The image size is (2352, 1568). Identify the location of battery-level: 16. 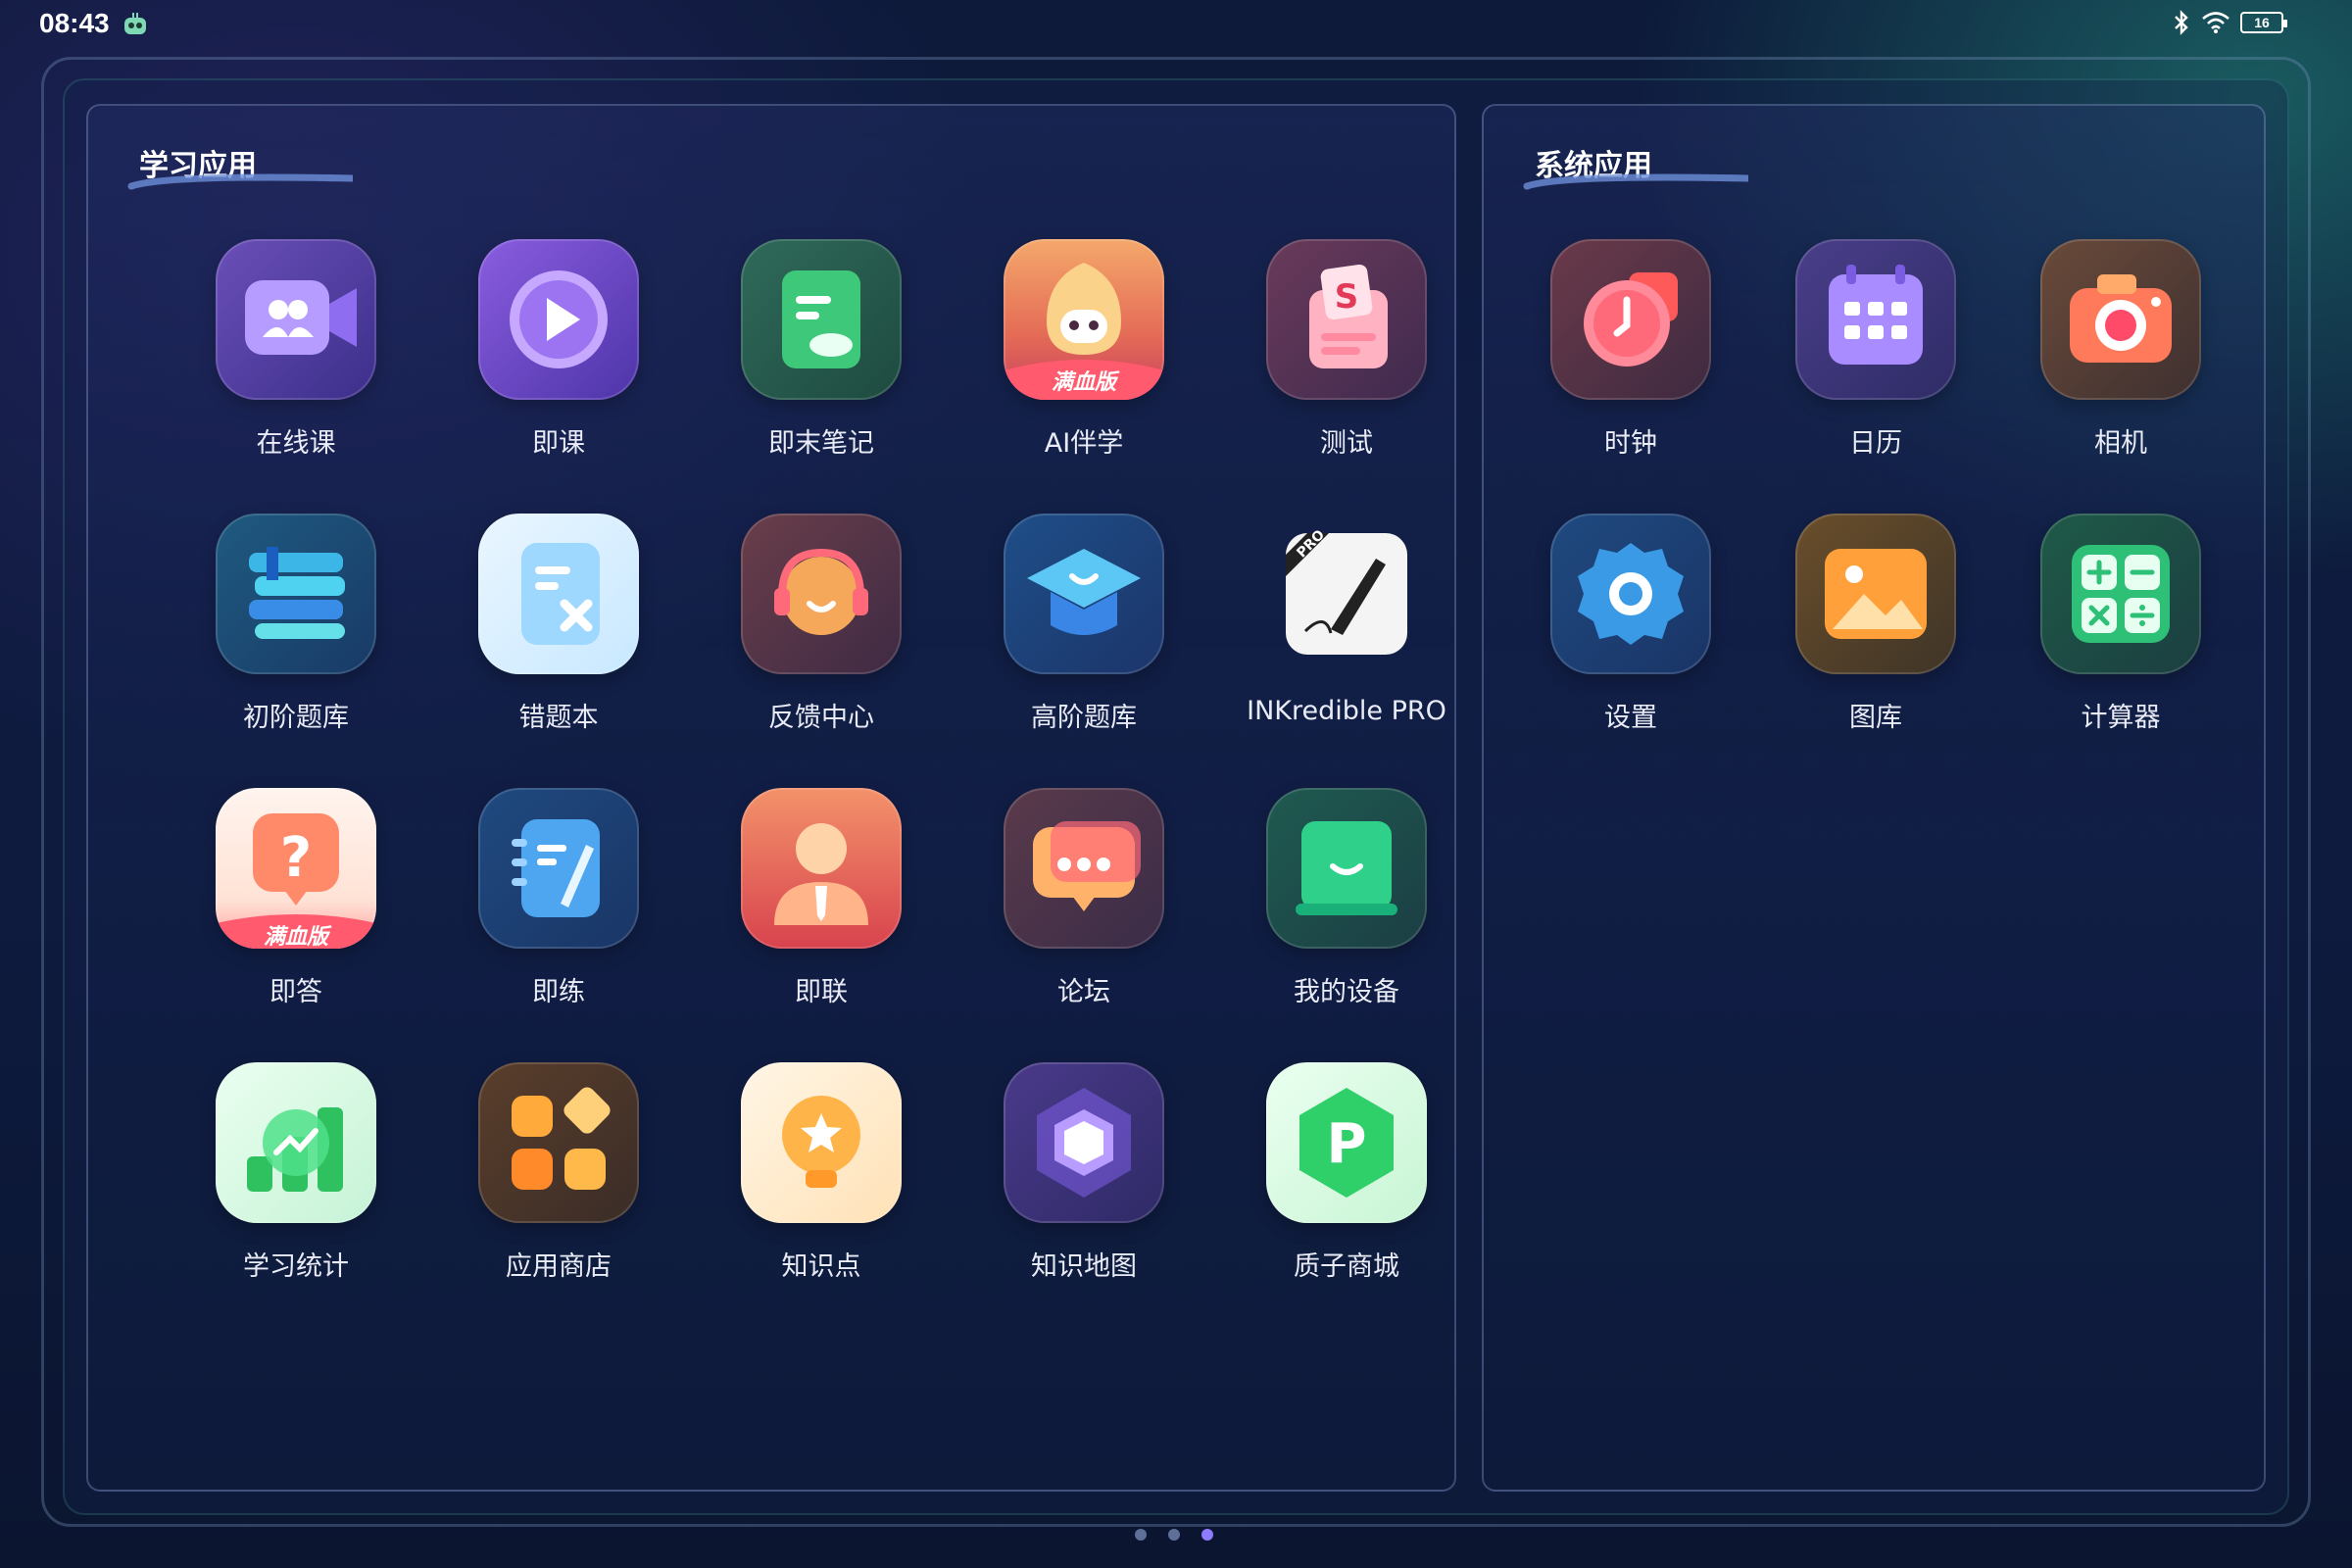
(2262, 22).